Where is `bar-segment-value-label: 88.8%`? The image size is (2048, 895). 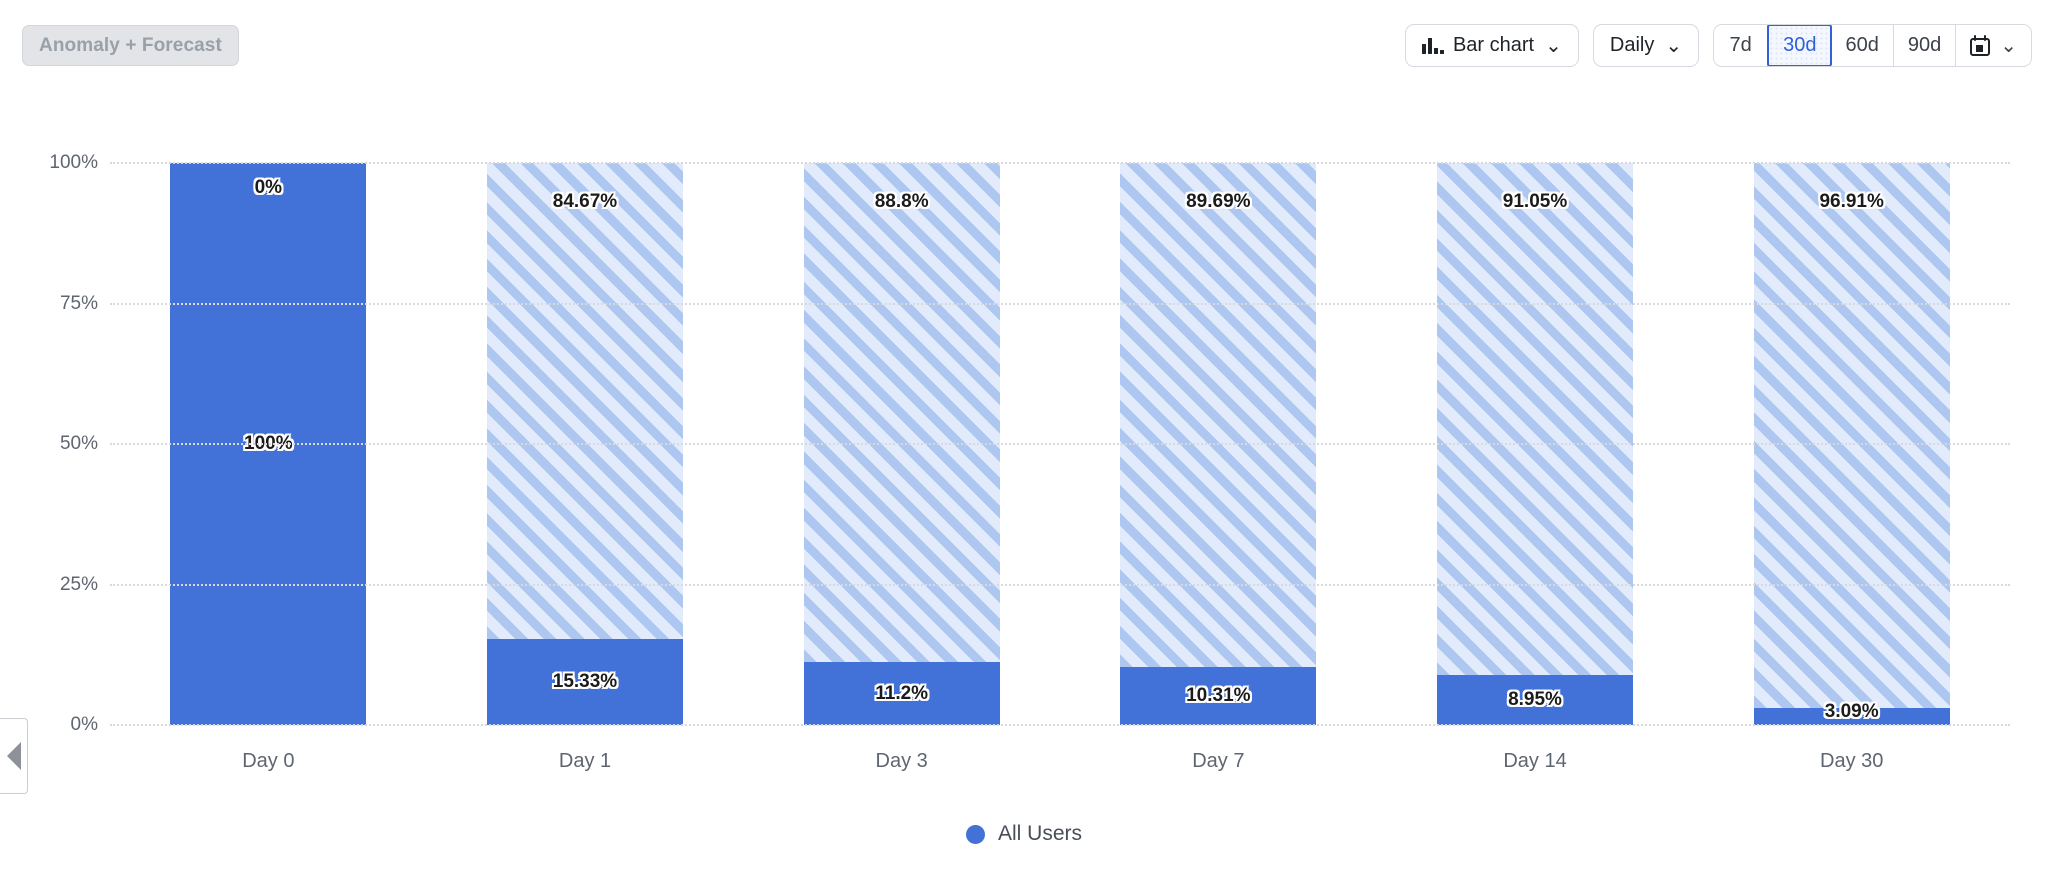 bar-segment-value-label: 88.8% is located at coordinates (901, 202).